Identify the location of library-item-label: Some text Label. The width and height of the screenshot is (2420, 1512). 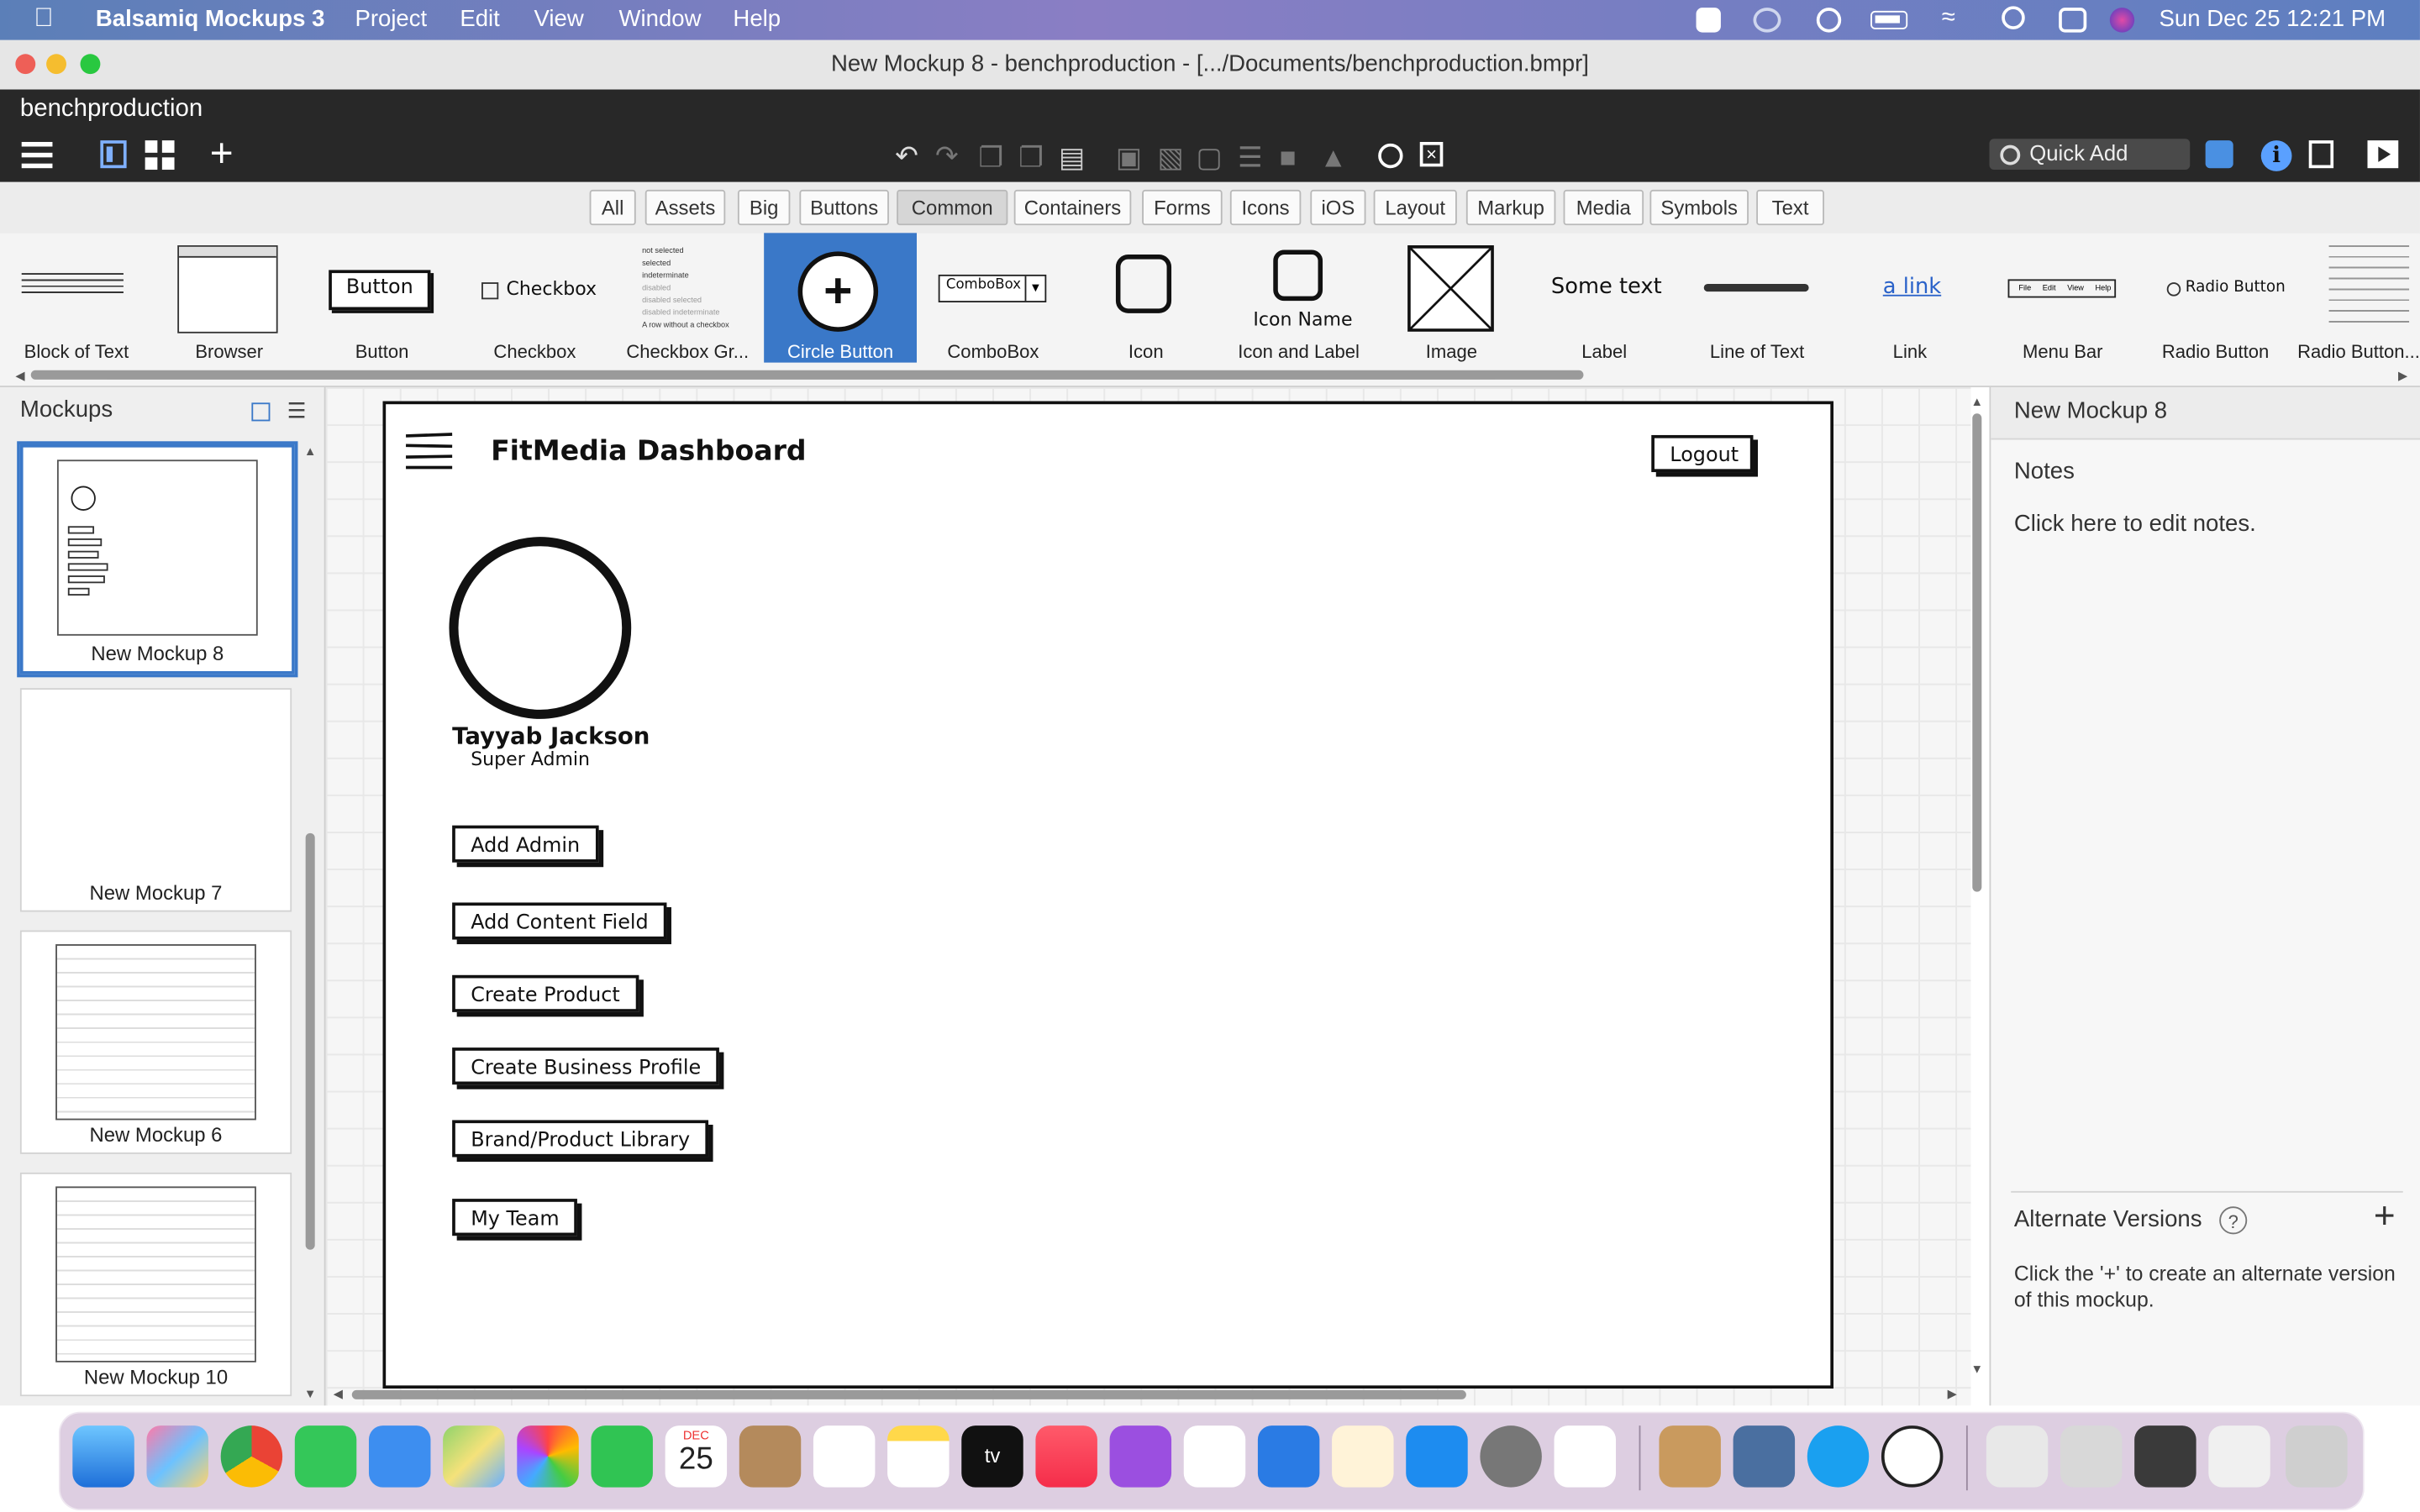
(1604, 298).